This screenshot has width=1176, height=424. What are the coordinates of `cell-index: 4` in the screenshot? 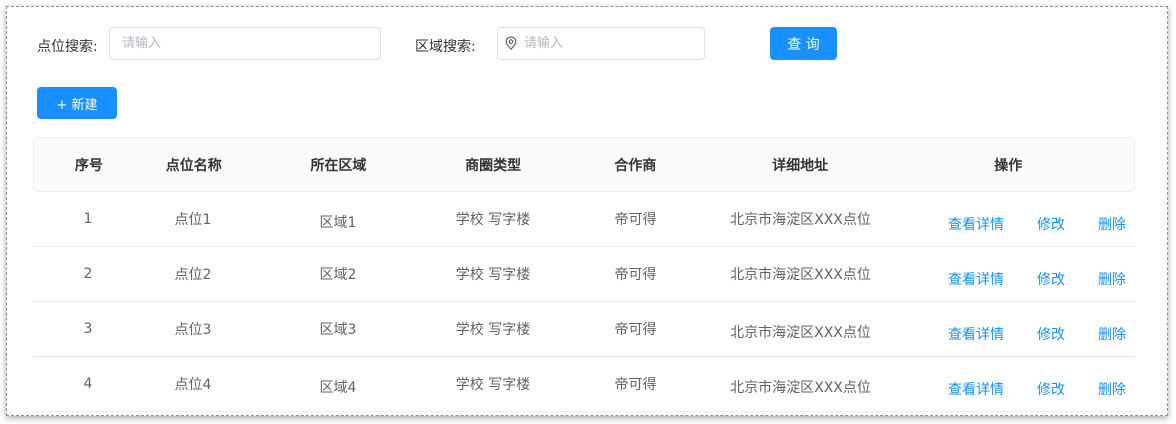 It's located at (88, 384).